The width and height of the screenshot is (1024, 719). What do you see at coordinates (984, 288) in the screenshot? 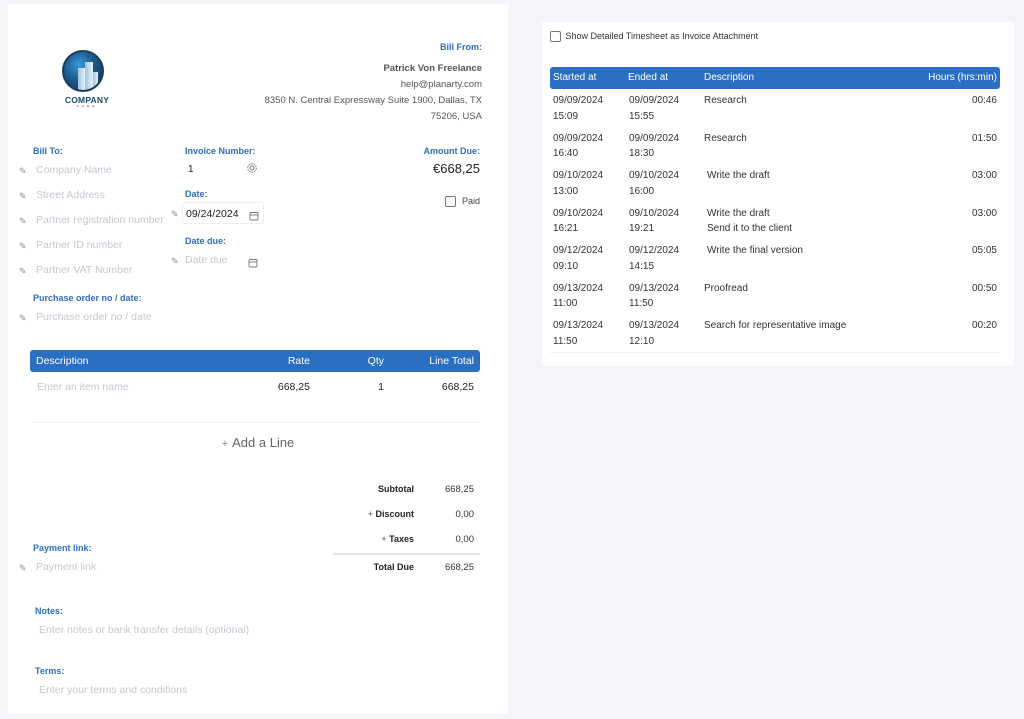
I see `hours-cell: 00:50` at bounding box center [984, 288].